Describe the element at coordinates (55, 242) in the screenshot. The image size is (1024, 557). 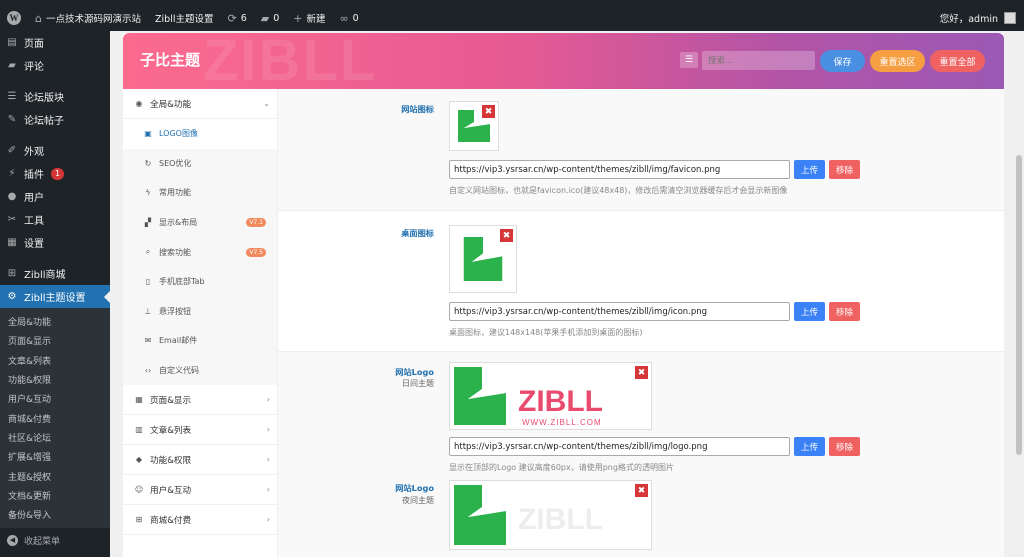
I see `sidebar-item-settings: ▦ 设置` at that location.